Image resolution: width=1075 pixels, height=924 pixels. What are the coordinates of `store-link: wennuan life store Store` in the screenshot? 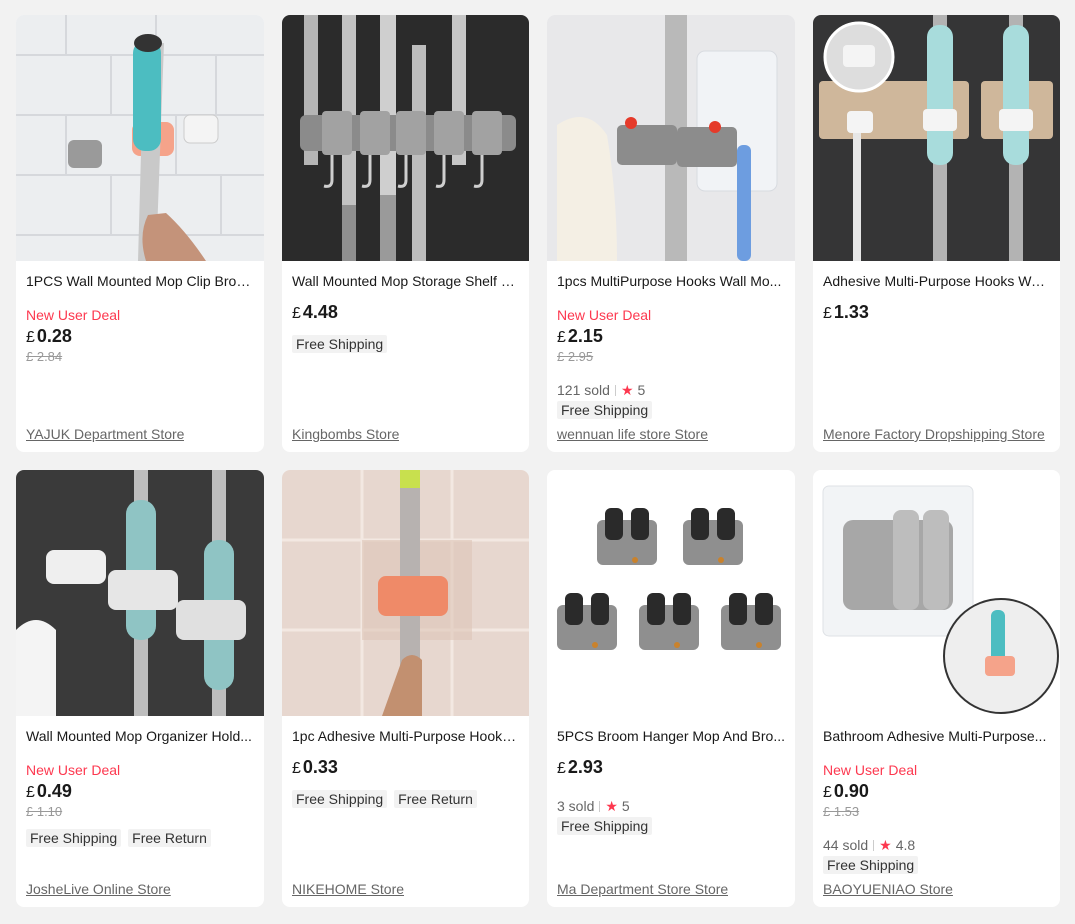 It's located at (632, 434).